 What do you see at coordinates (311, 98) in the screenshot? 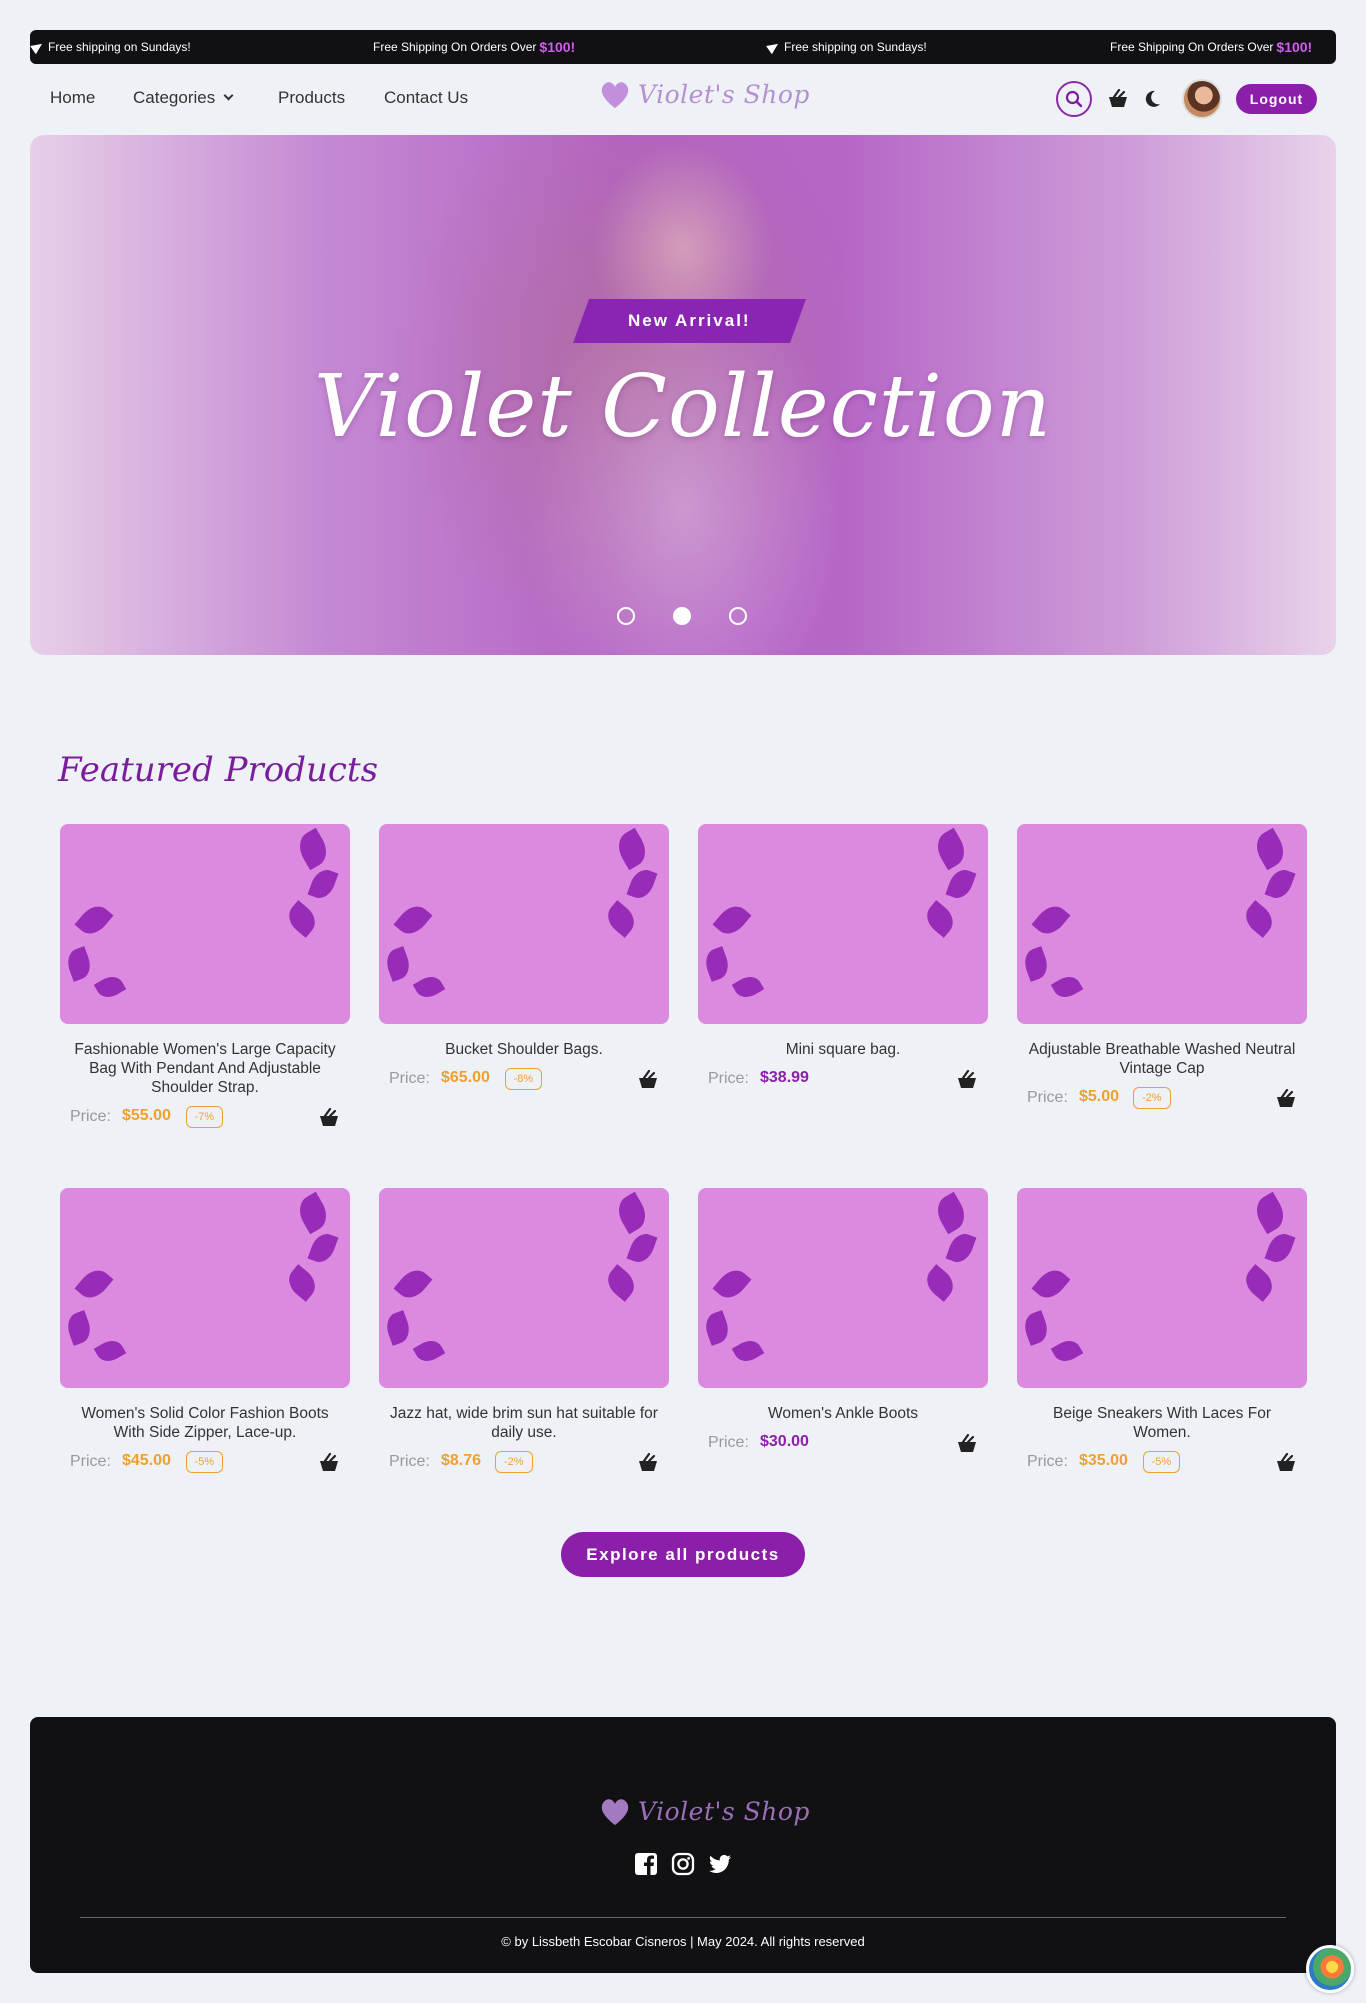
I see `nav-products-link: Products` at bounding box center [311, 98].